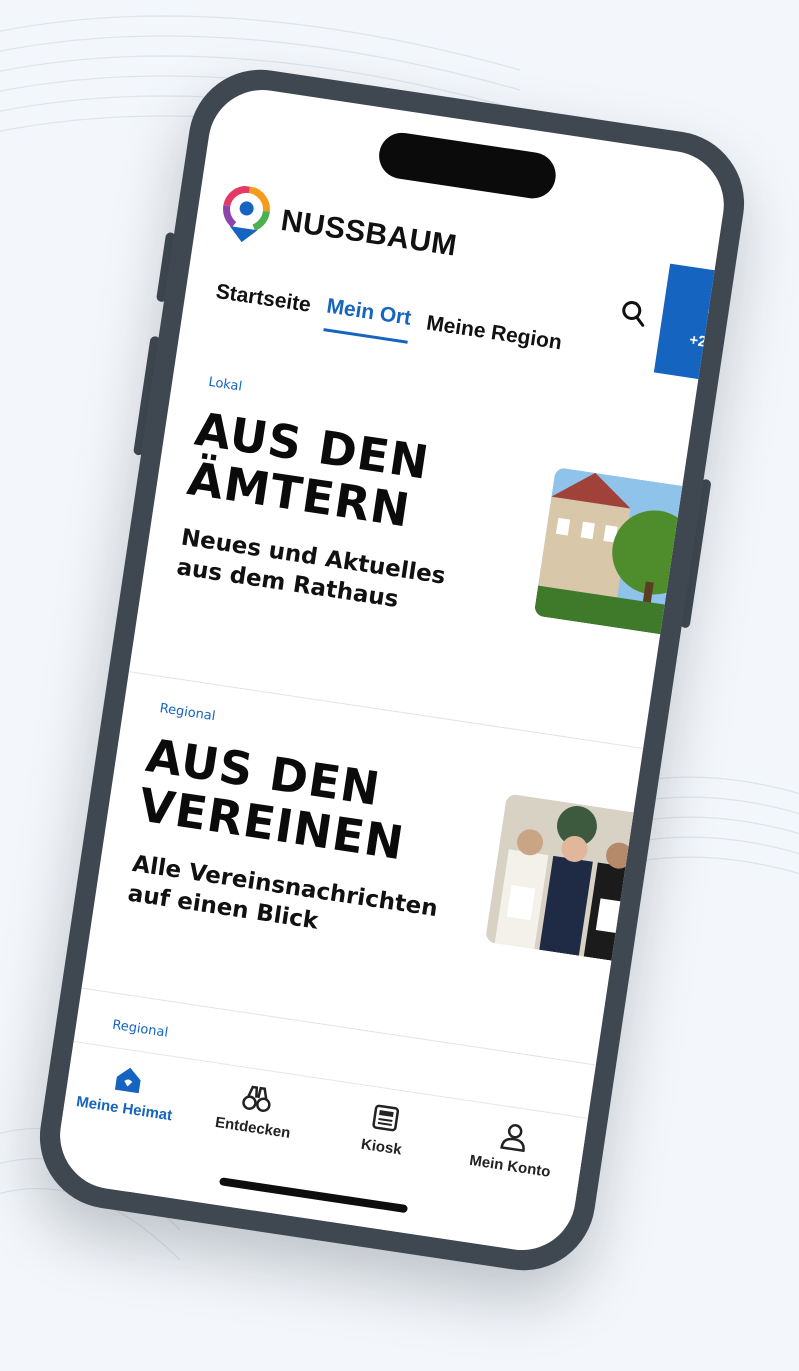 This screenshot has height=1371, width=799. I want to click on tab-startseite: Startseite, so click(263, 303).